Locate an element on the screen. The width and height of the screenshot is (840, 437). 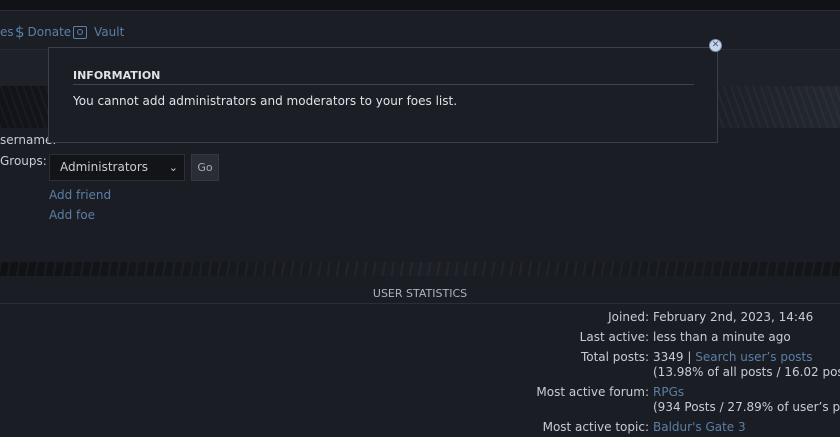
close-icon: ✕ is located at coordinates (715, 45).